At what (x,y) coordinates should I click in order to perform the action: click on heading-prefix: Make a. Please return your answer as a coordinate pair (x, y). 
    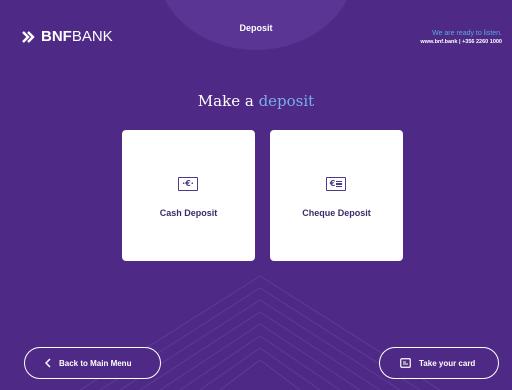
    Looking at the image, I should click on (225, 101).